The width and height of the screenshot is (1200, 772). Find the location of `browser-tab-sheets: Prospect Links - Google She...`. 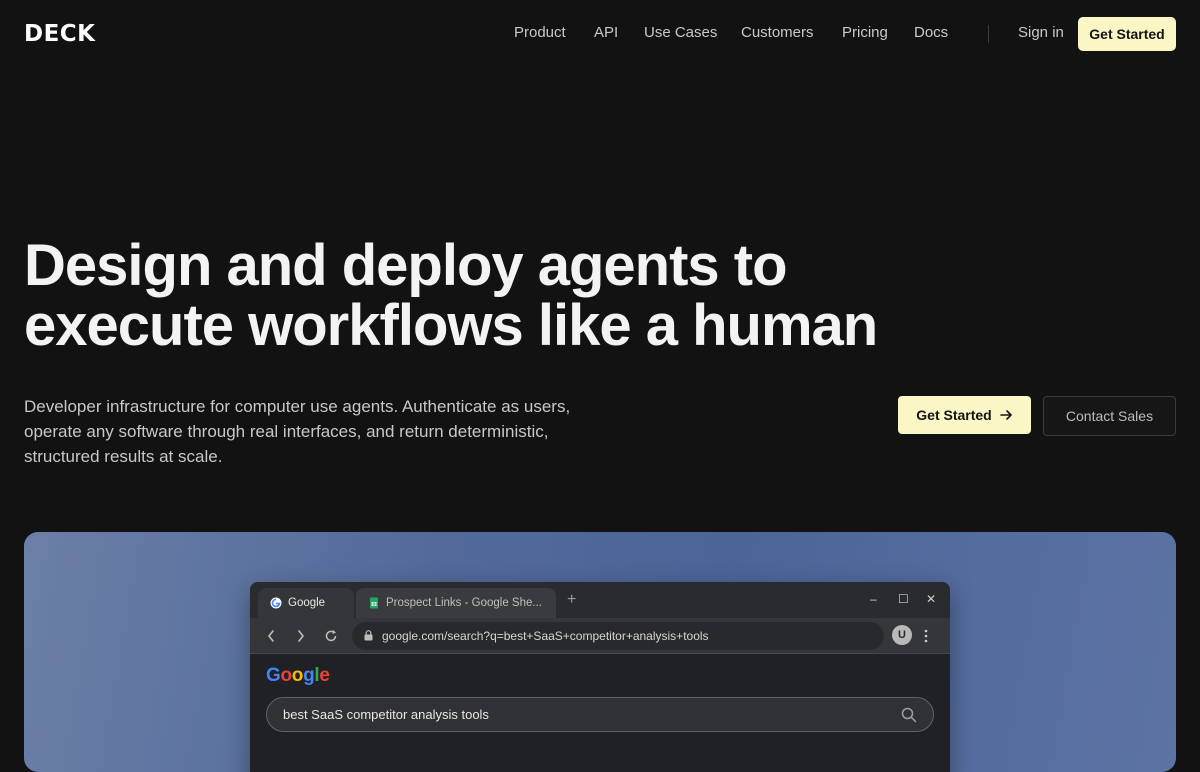

browser-tab-sheets: Prospect Links - Google She... is located at coordinates (456, 603).